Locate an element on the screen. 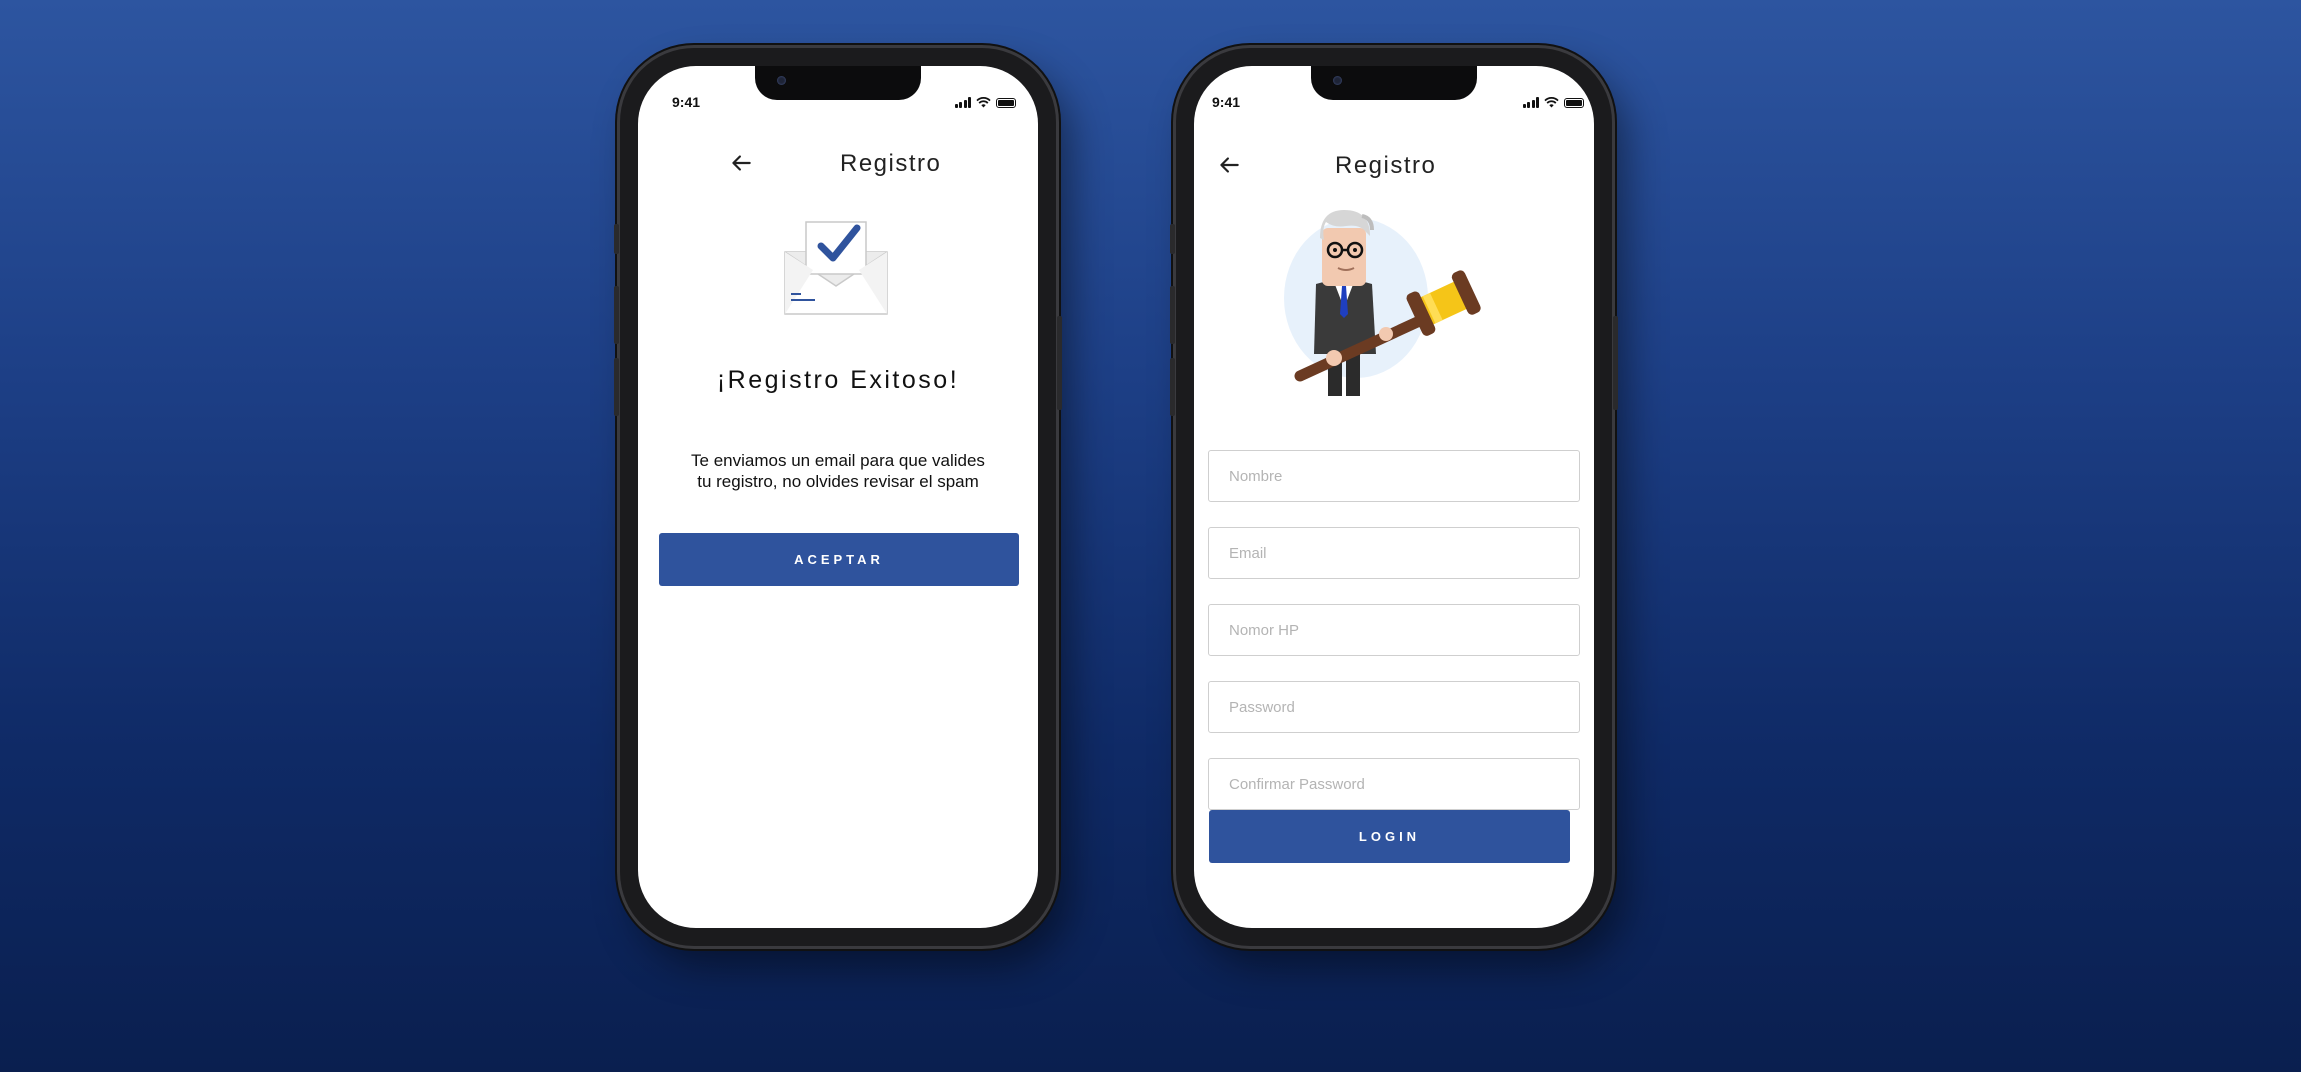  password-field is located at coordinates (1394, 707).